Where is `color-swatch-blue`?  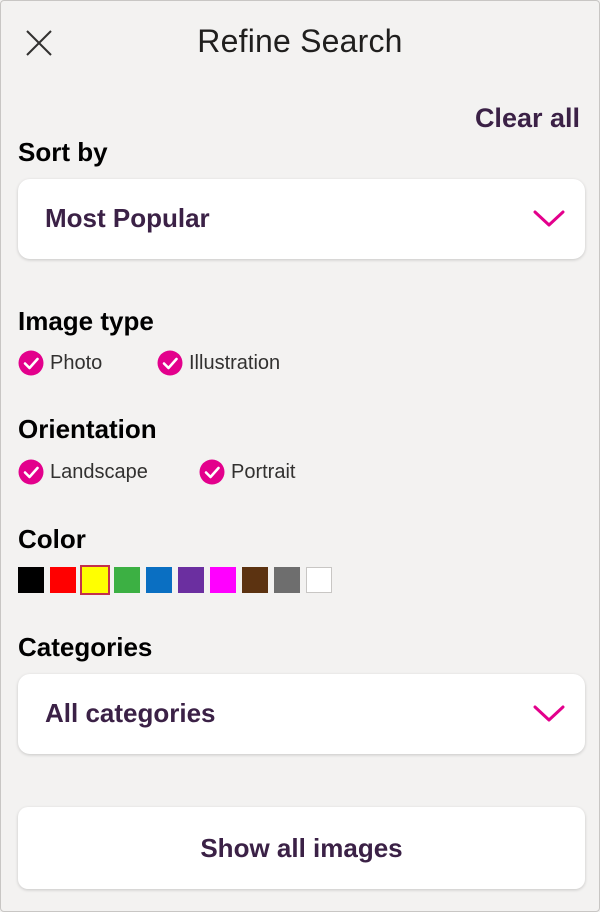 color-swatch-blue is located at coordinates (159, 580).